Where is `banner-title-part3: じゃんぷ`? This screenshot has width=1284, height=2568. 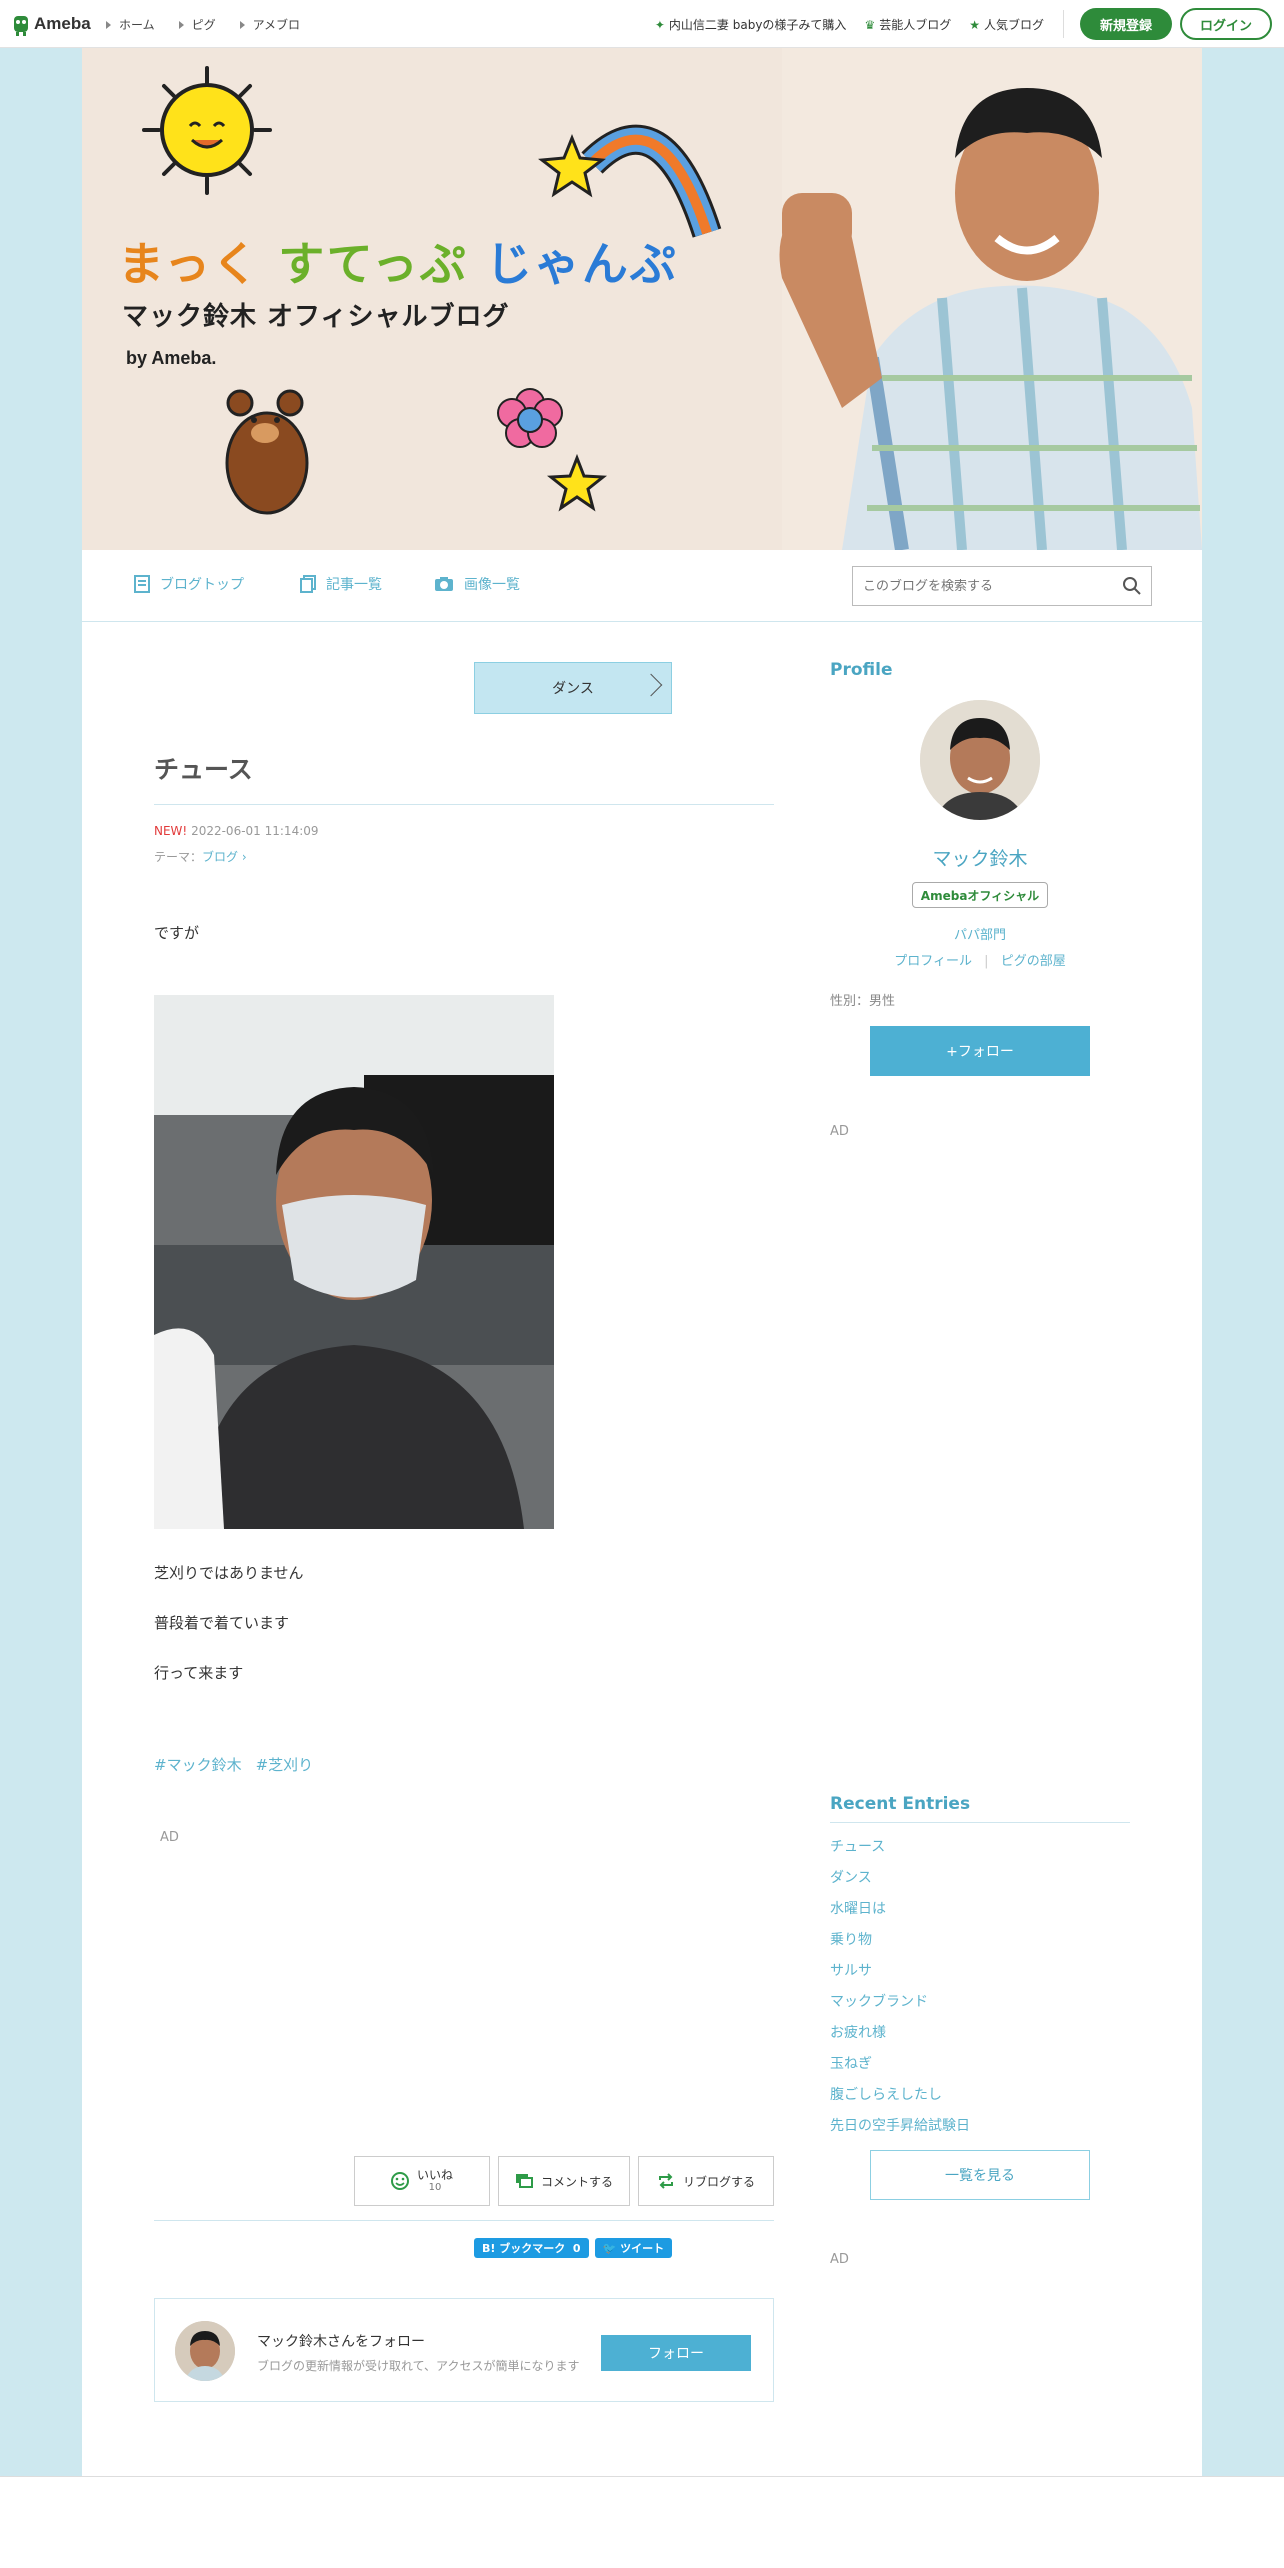 banner-title-part3: じゃんぷ is located at coordinates (581, 264).